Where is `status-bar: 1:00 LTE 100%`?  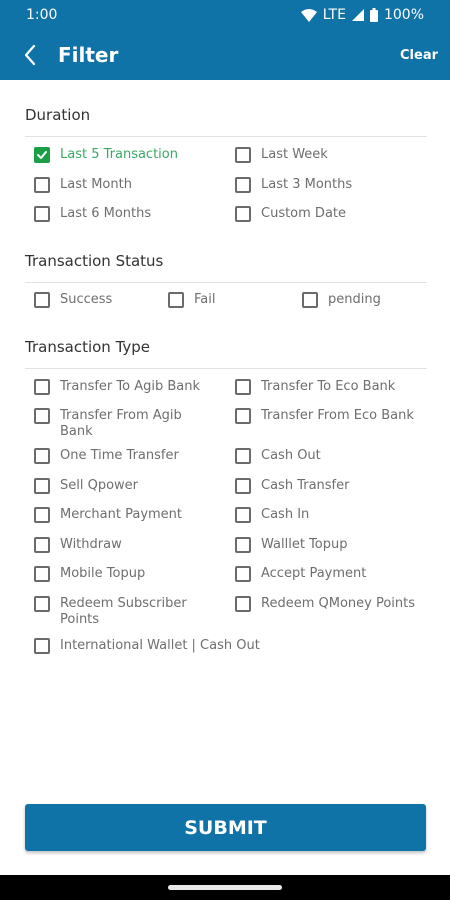
status-bar: 1:00 LTE 100% is located at coordinates (225, 15).